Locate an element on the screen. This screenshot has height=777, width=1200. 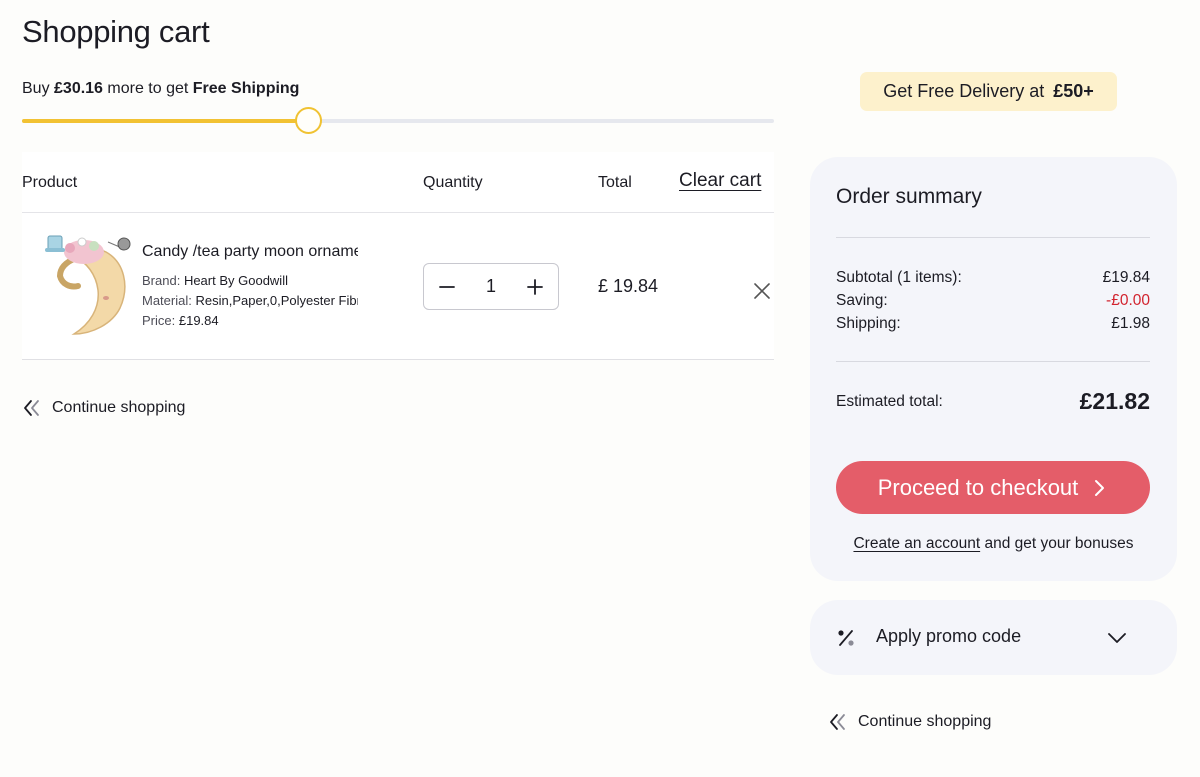
increase-quantity-button is located at coordinates (535, 287).